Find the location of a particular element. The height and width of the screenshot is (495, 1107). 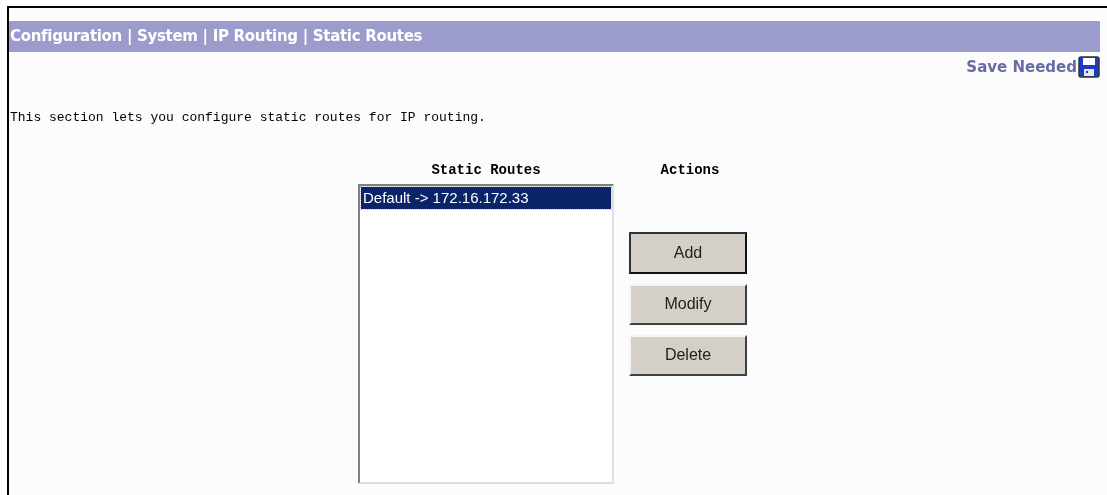

action-button: Modify is located at coordinates (688, 304).